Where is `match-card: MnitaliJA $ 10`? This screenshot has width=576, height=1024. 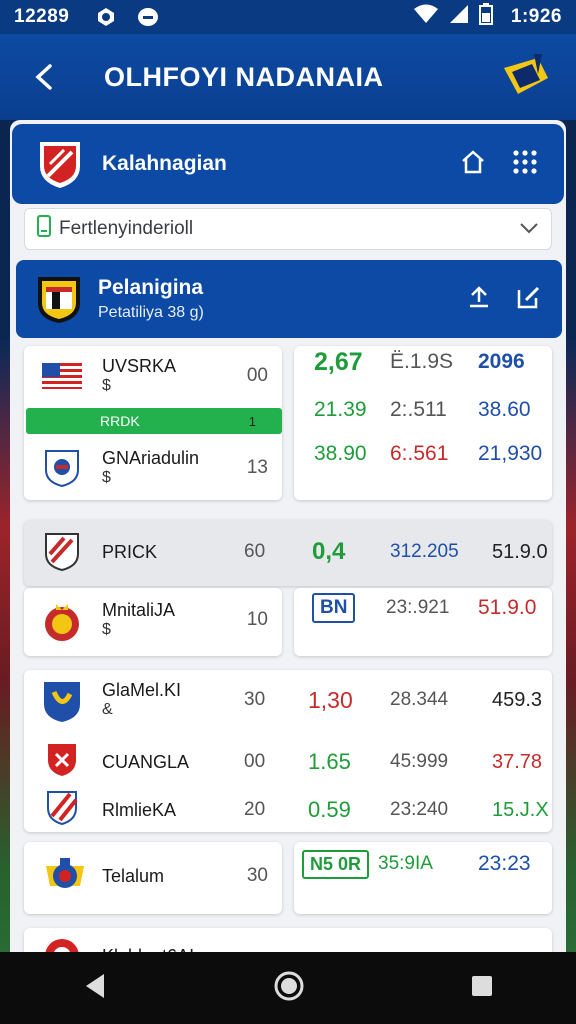
match-card: MnitaliJA $ 10 is located at coordinates (153, 622).